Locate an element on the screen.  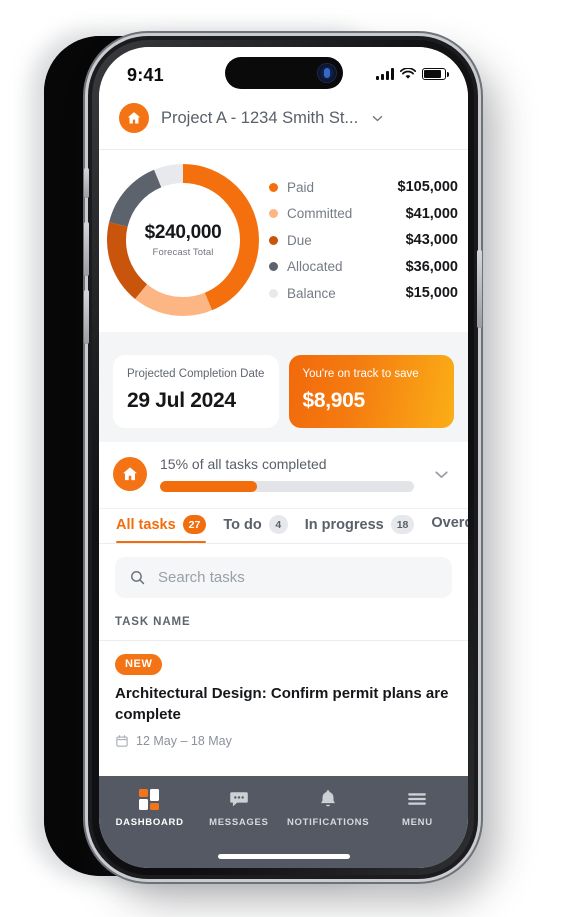
nav-item-menu: MENU is located at coordinates (417, 808).